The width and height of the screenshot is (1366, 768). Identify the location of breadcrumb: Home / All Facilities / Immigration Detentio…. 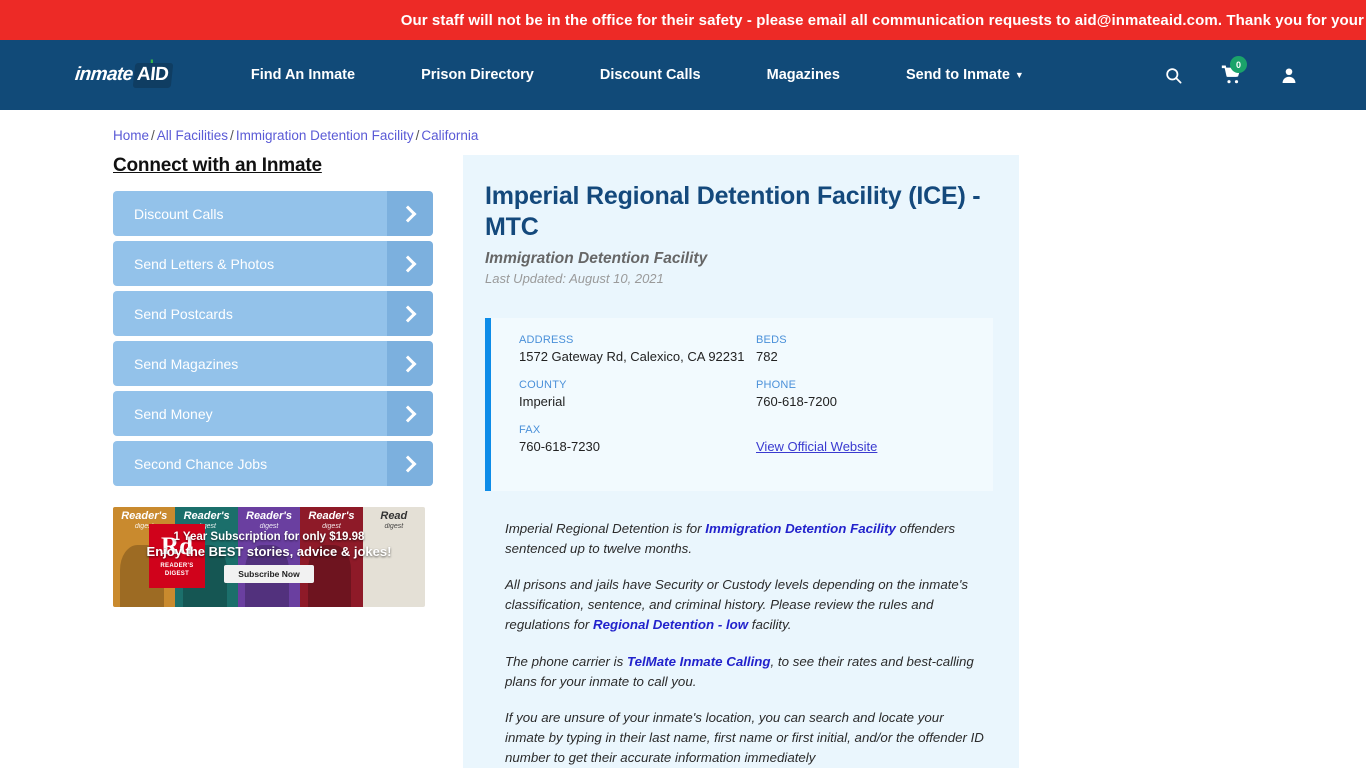
(683, 126).